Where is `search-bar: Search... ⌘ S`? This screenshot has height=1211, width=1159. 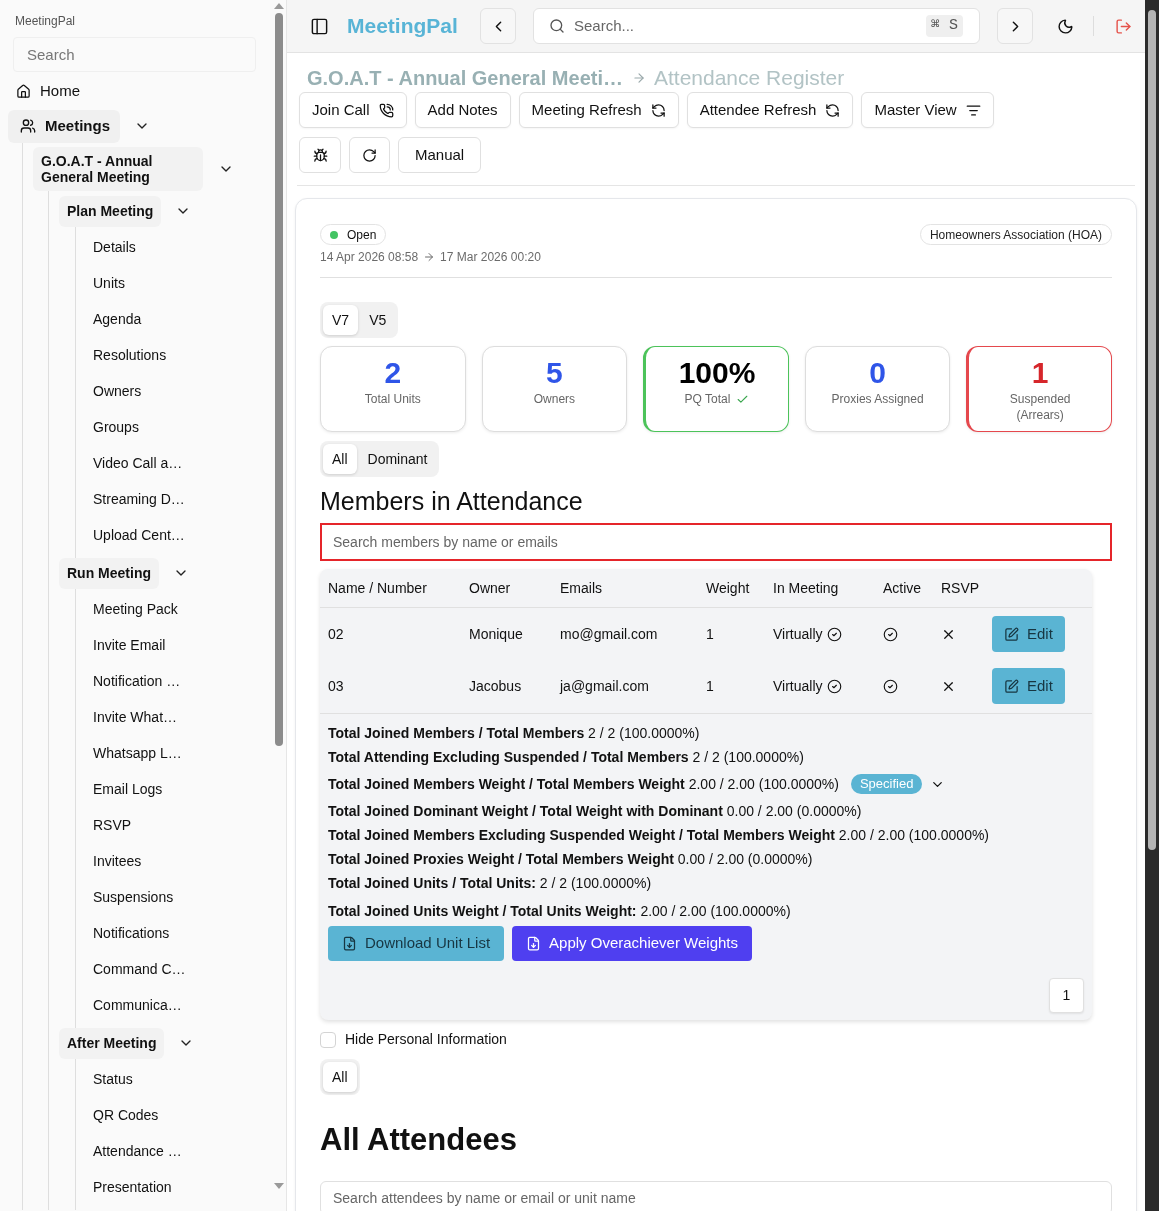
search-bar: Search... ⌘ S is located at coordinates (756, 26).